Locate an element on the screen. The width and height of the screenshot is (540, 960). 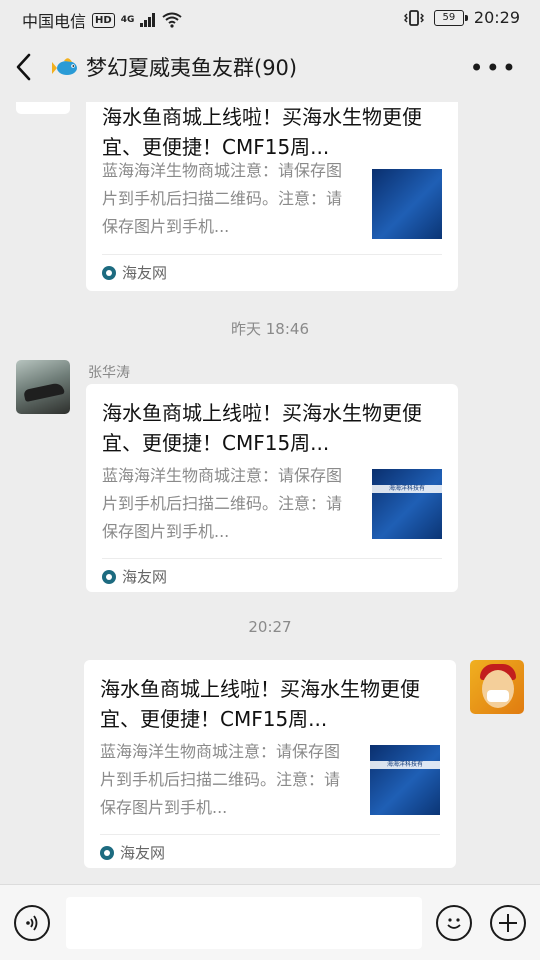
more-button: ••• is located at coordinates (494, 68).